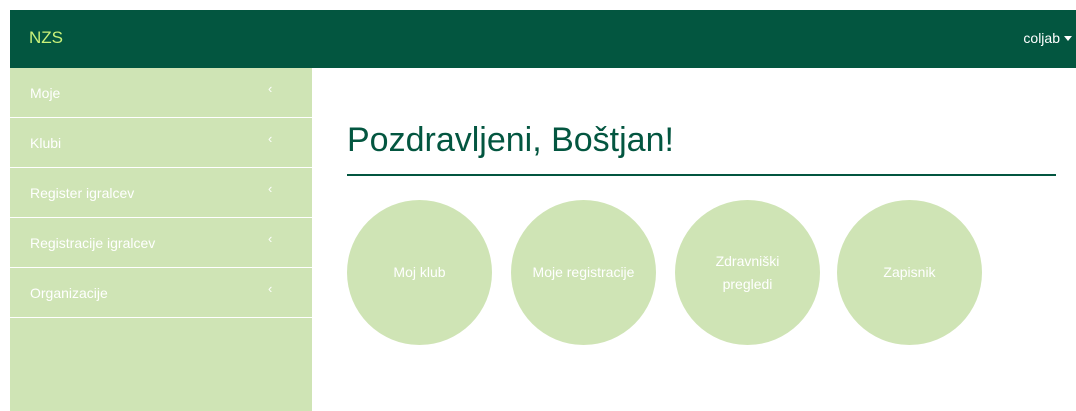  I want to click on tile-moj-klub: Moj klub, so click(419, 272).